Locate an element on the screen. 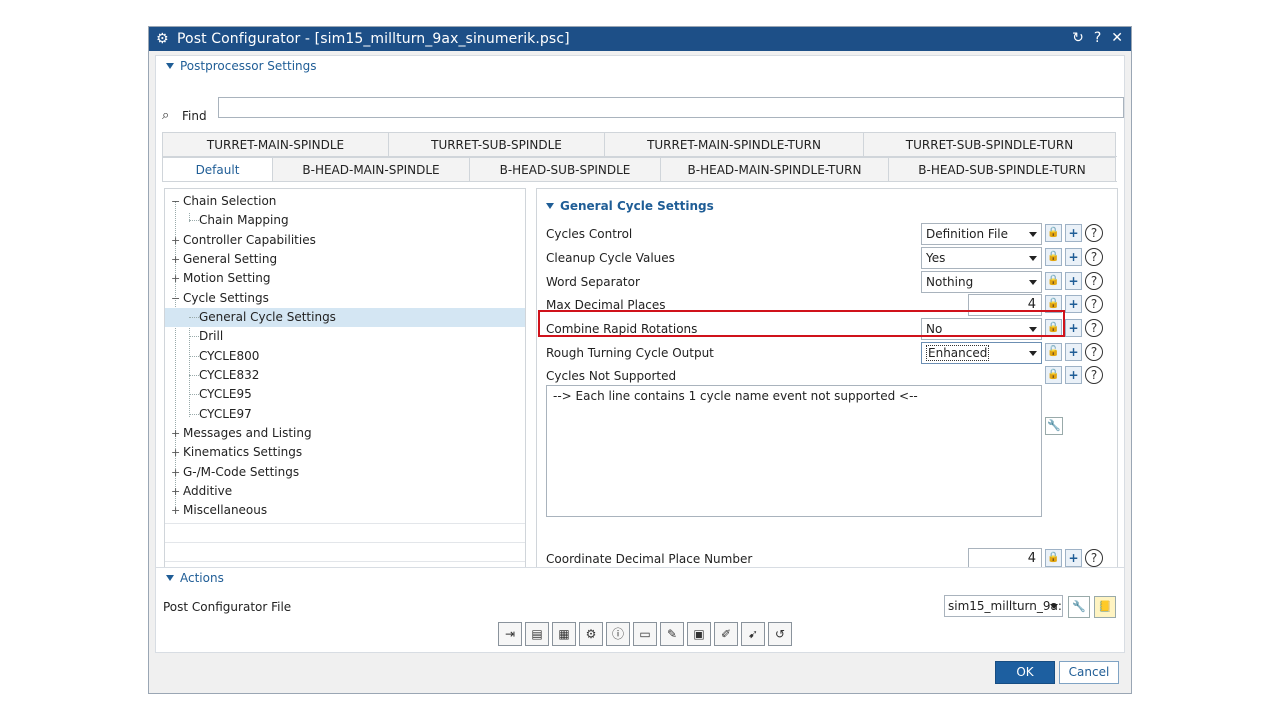 This screenshot has height=720, width=1280. tab-turret-sub-spindle-turn: TURRET-SUB-SPINDLE-TURN is located at coordinates (989, 144).